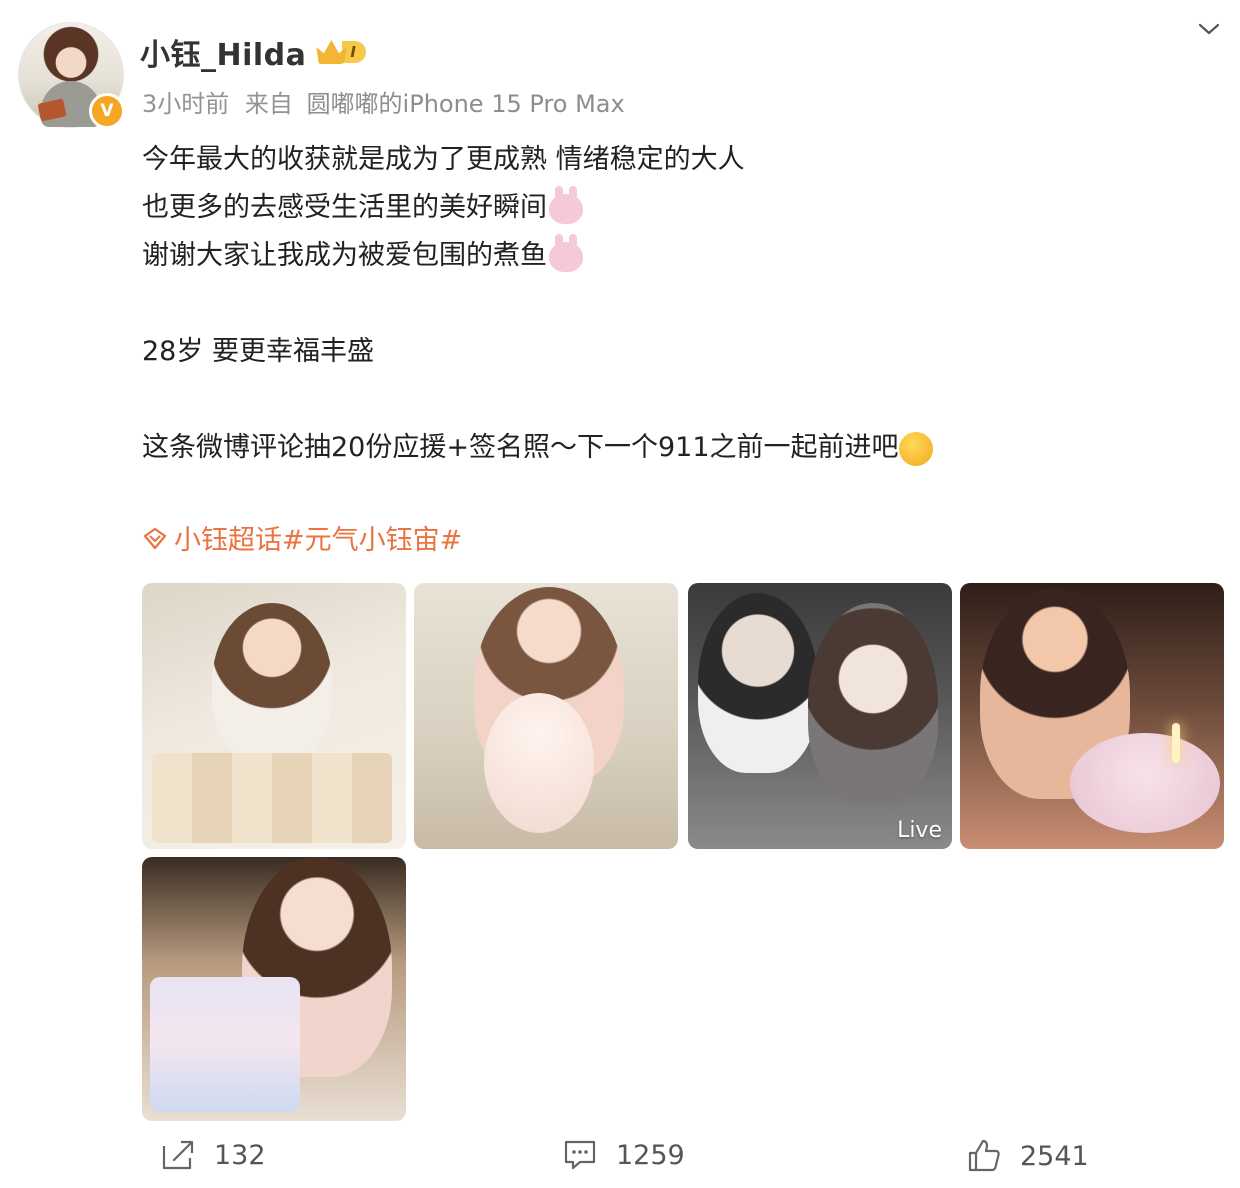 Image resolution: width=1240 pixels, height=1188 pixels. I want to click on photo-couple-selfie: Live, so click(820, 716).